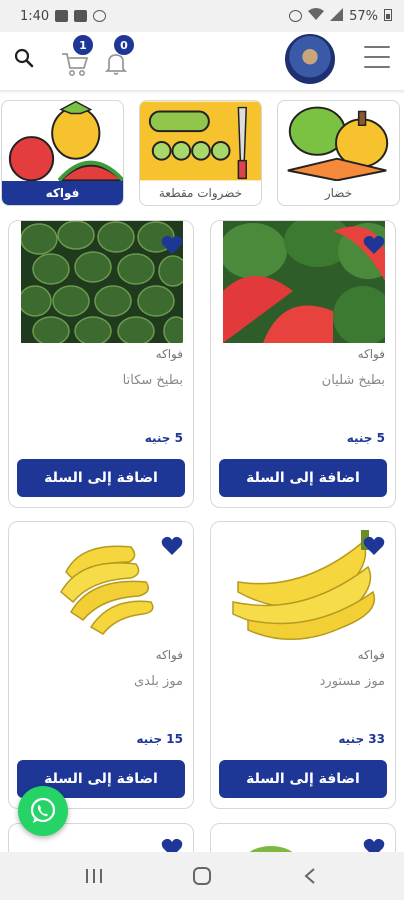  I want to click on alarm-icon, so click(296, 16).